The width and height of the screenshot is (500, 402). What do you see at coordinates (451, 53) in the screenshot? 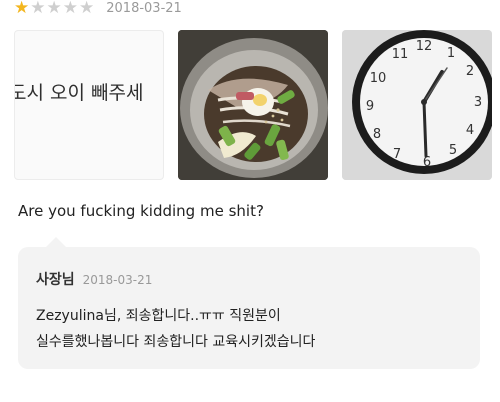
I see `svg-text: 1` at bounding box center [451, 53].